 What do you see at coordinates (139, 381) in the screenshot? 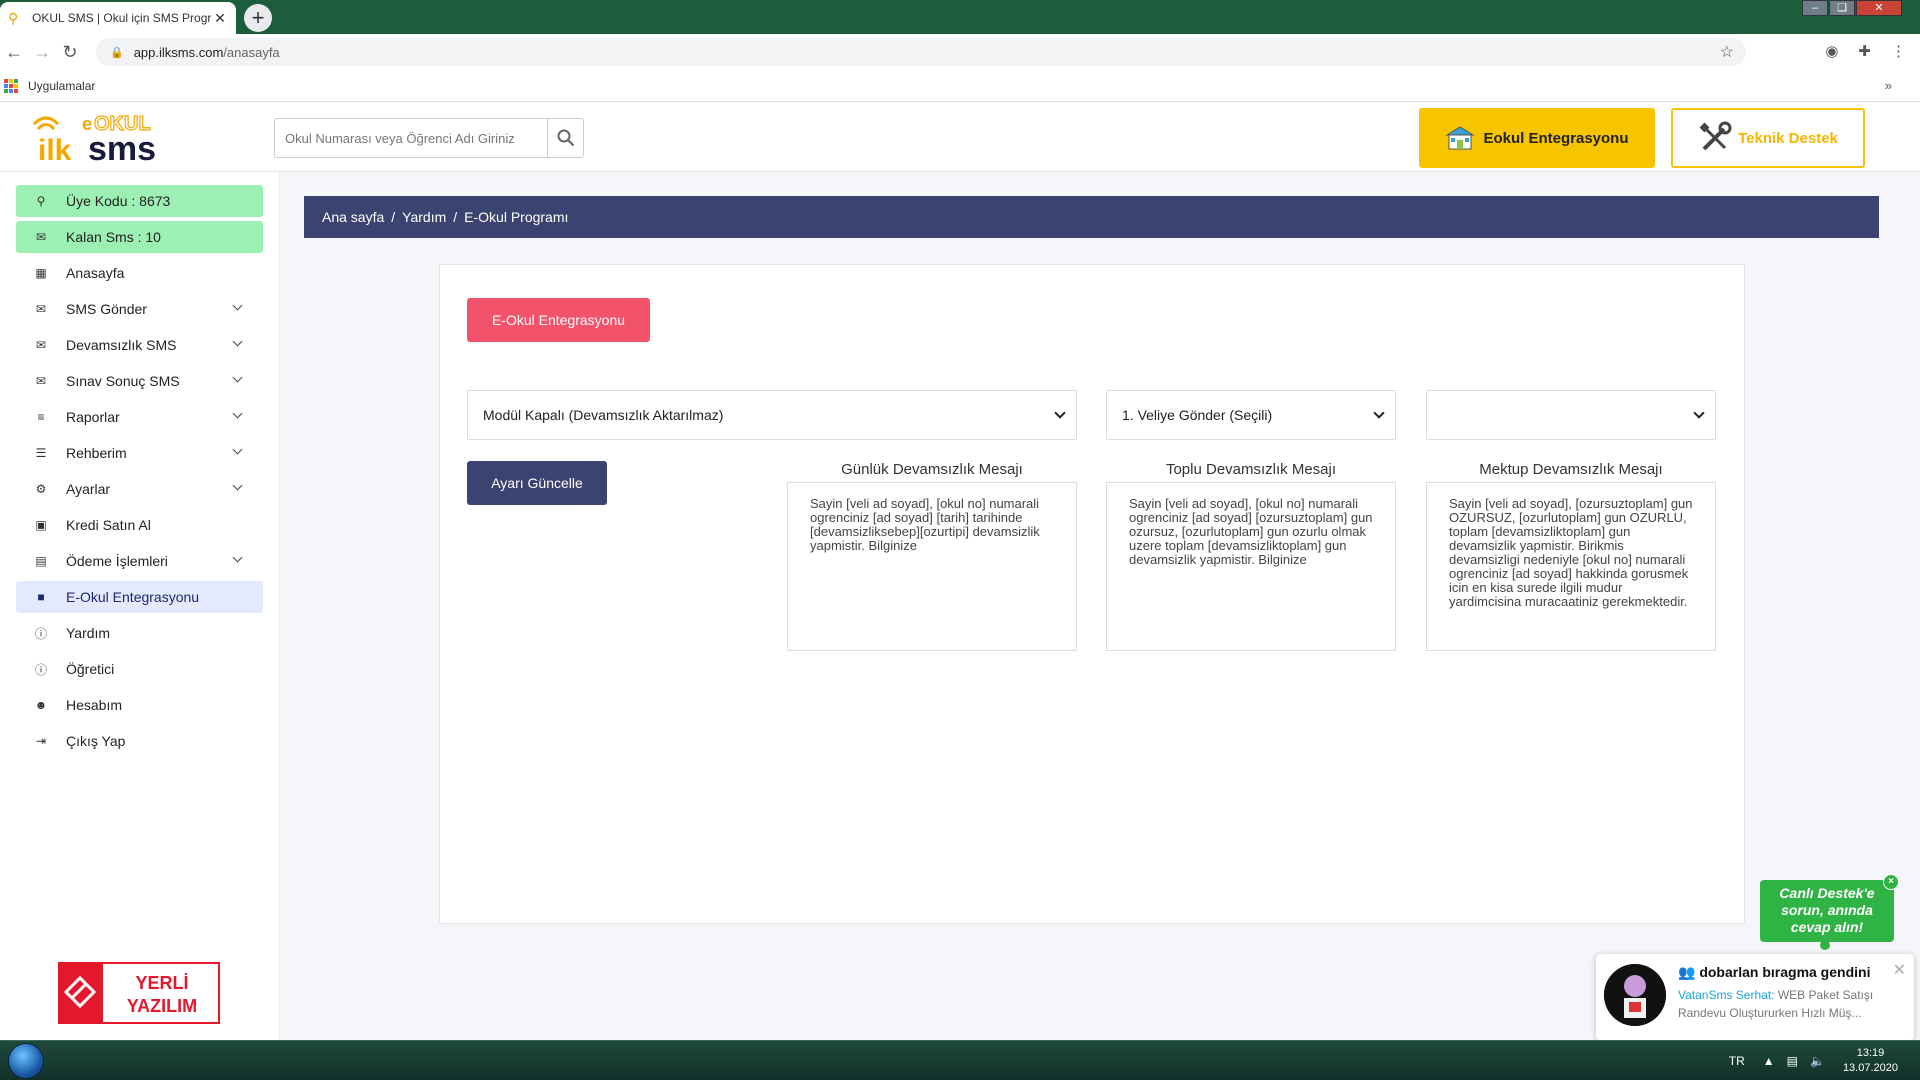
I see `sidebar-item-exam-sms: ✉ Sınav Sonuç SMS` at bounding box center [139, 381].